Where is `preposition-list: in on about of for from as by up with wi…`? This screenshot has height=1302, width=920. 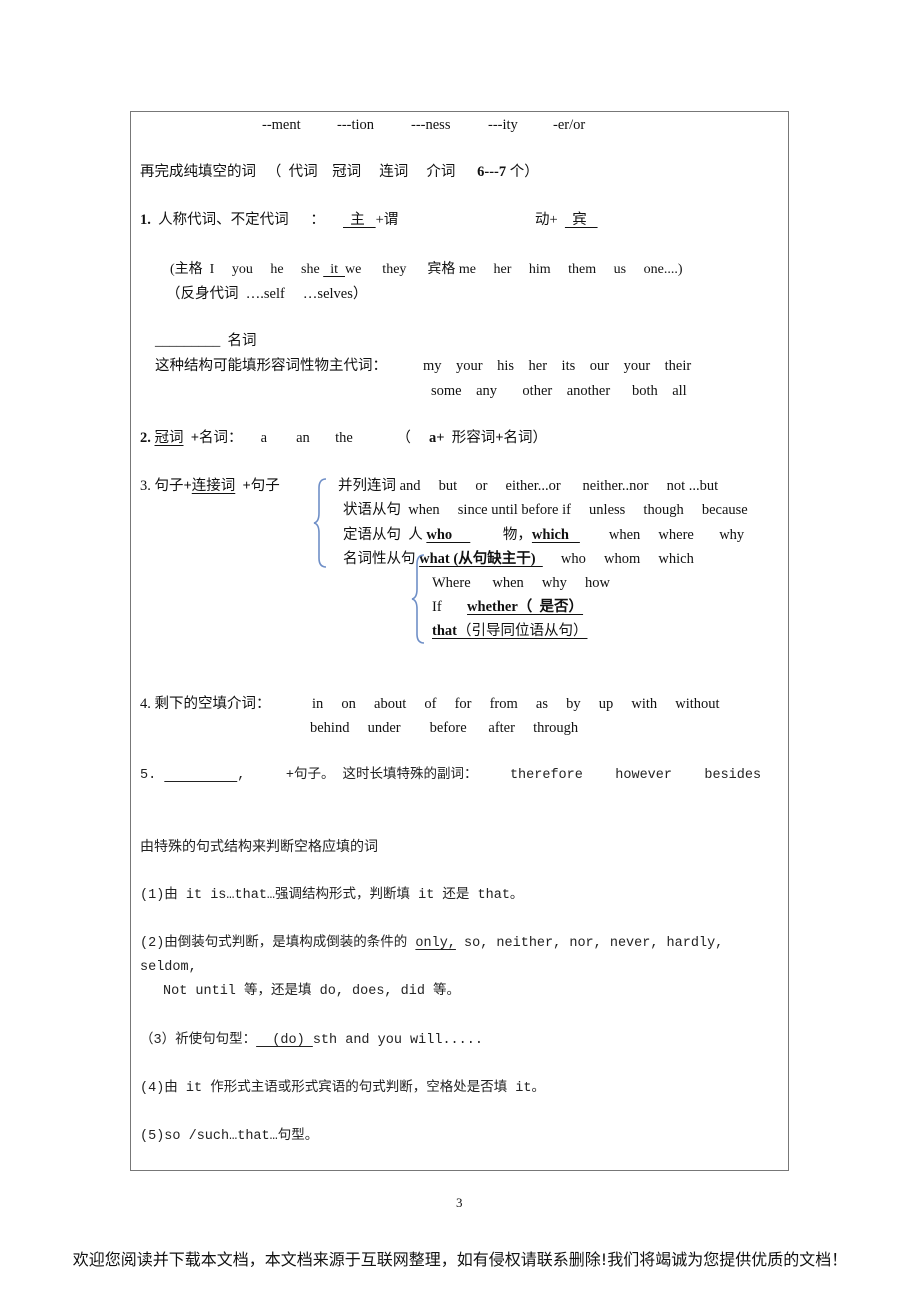
preposition-list: in on about of for from as by up with wi… is located at coordinates (516, 704).